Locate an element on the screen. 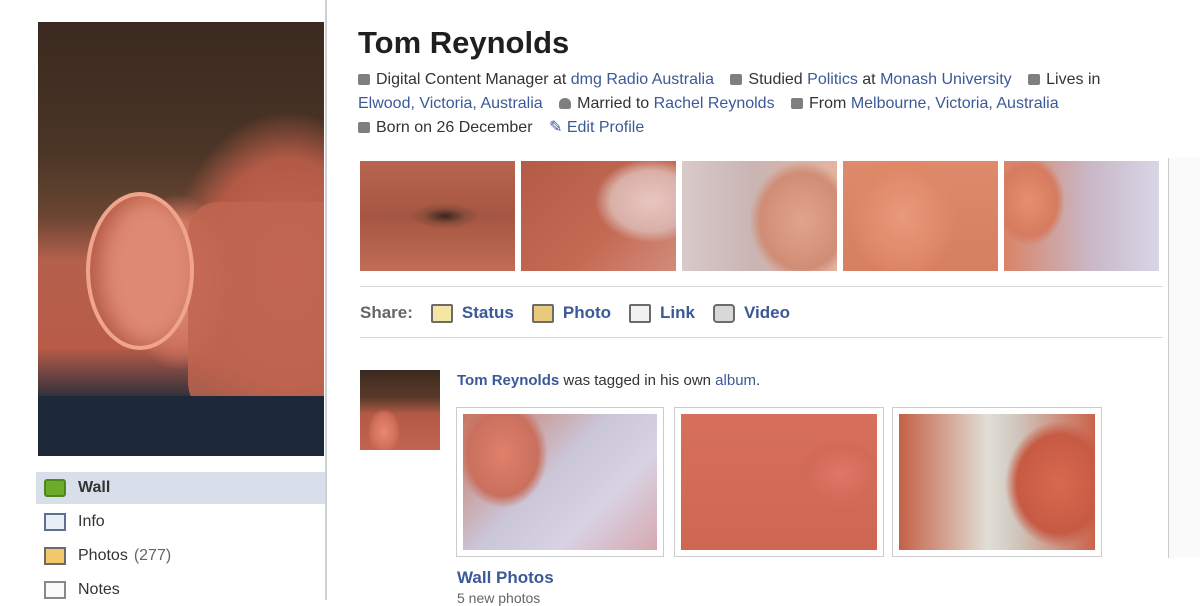  from-prefix: From is located at coordinates (828, 103).